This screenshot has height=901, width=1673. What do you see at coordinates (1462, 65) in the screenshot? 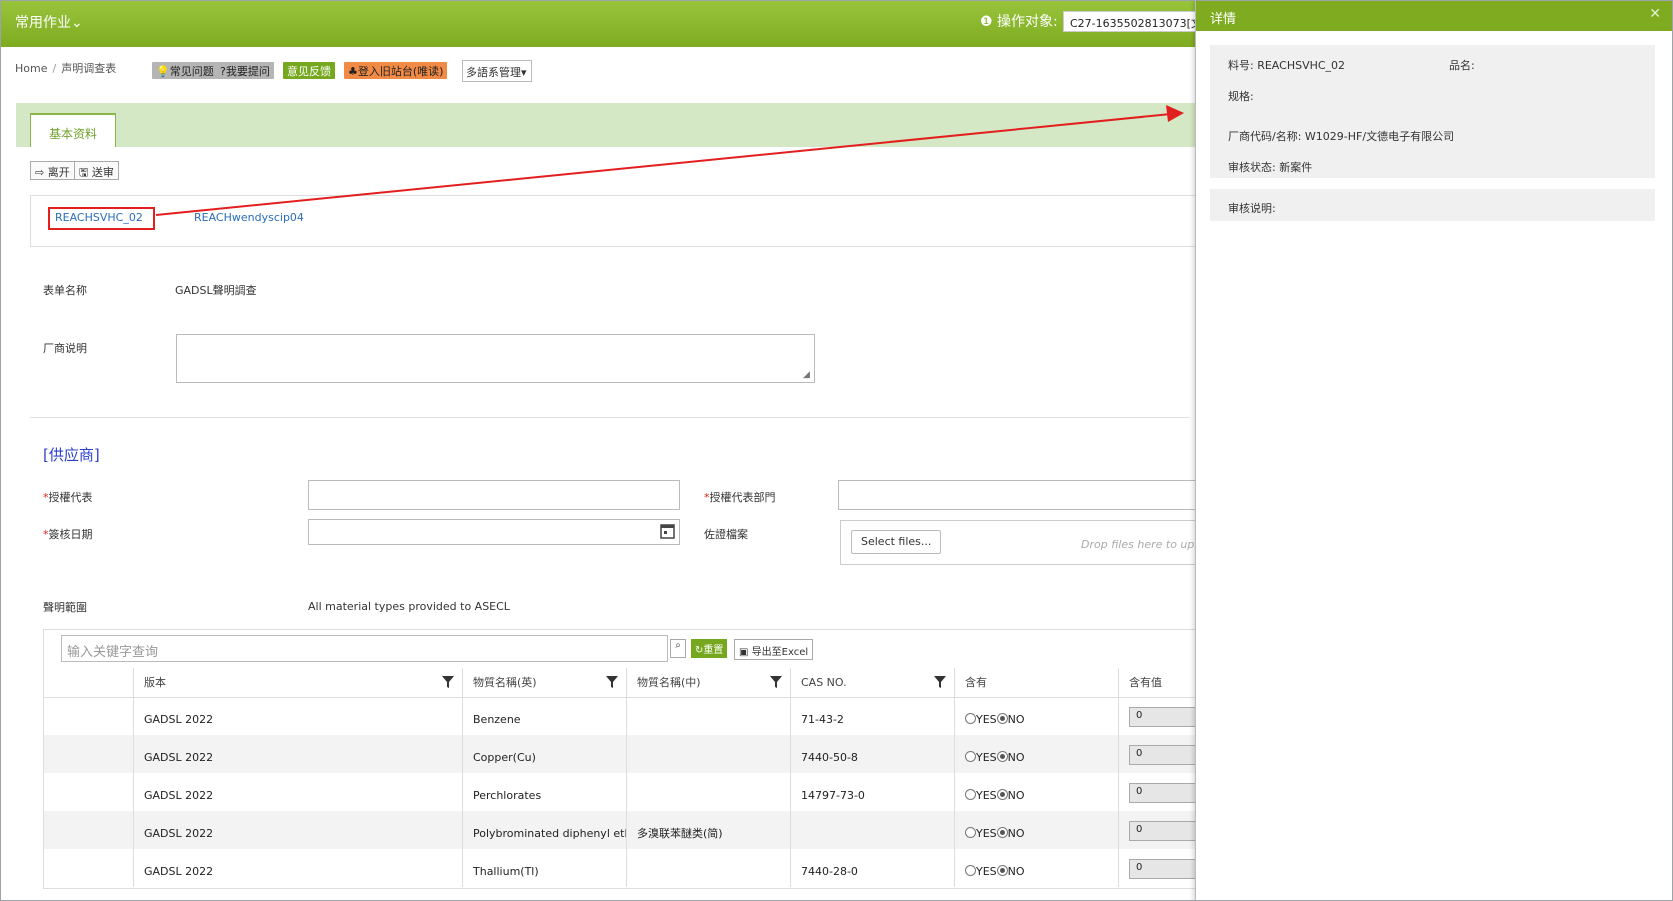
I see `name-field: 品名:` at bounding box center [1462, 65].